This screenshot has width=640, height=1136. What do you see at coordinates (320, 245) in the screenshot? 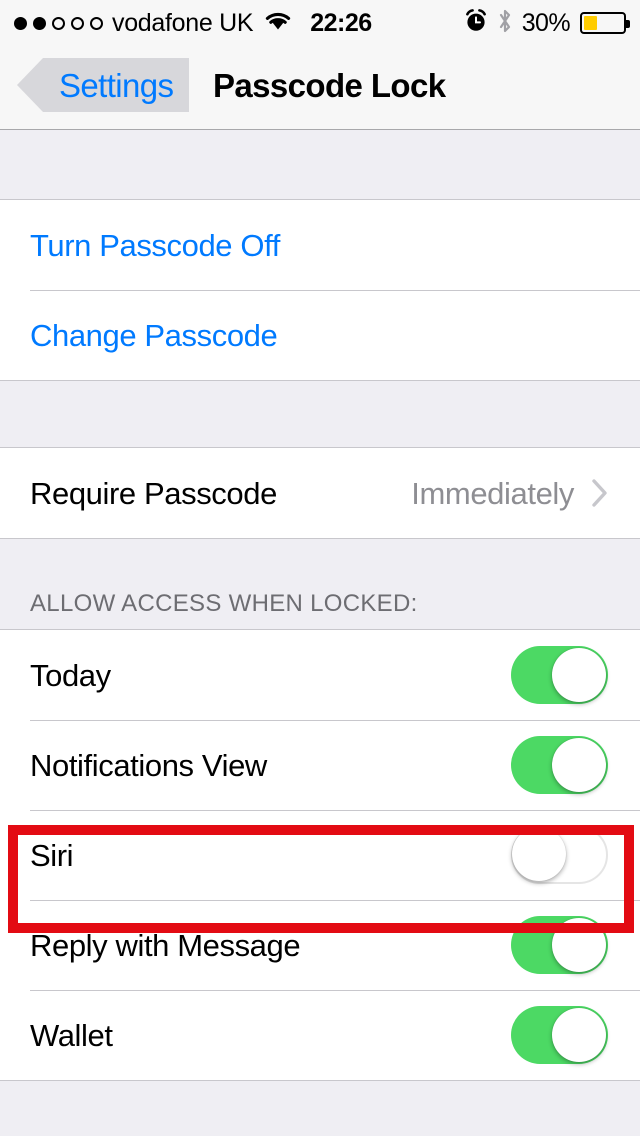
I see `row-turn-passcode-off: Turn Passcode Off` at bounding box center [320, 245].